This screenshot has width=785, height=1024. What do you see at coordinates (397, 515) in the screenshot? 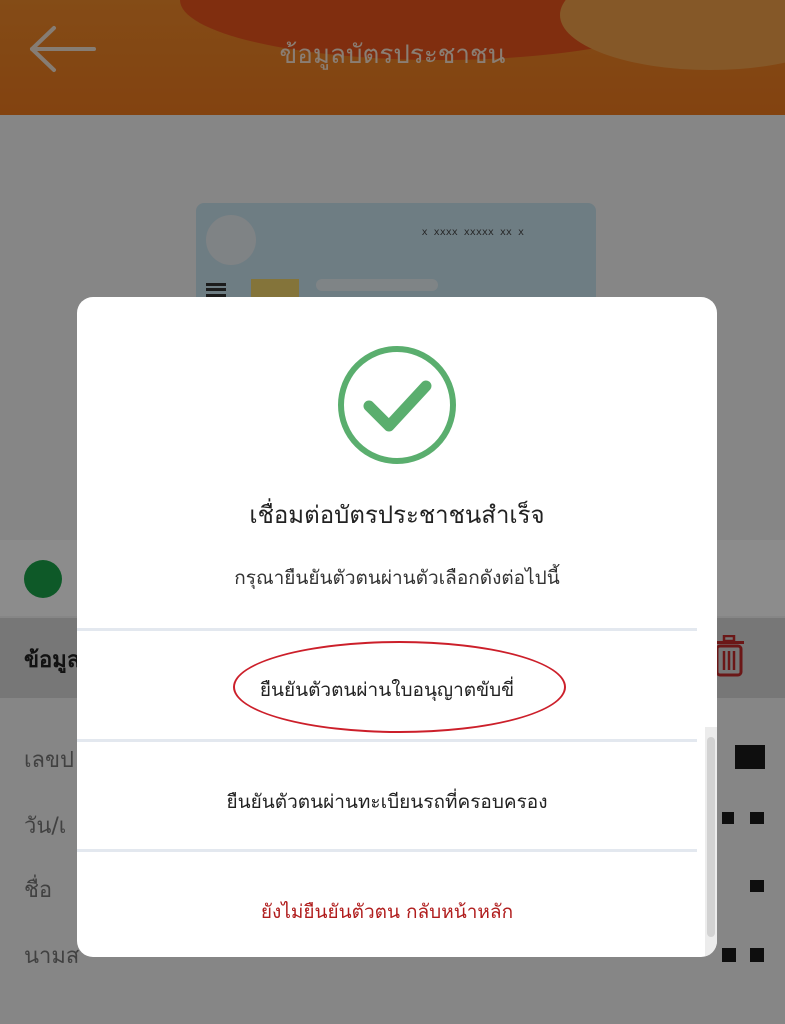
I see `dialog-title: เชื่อมต่อบัตรประชาชนสำเร็จ` at bounding box center [397, 515].